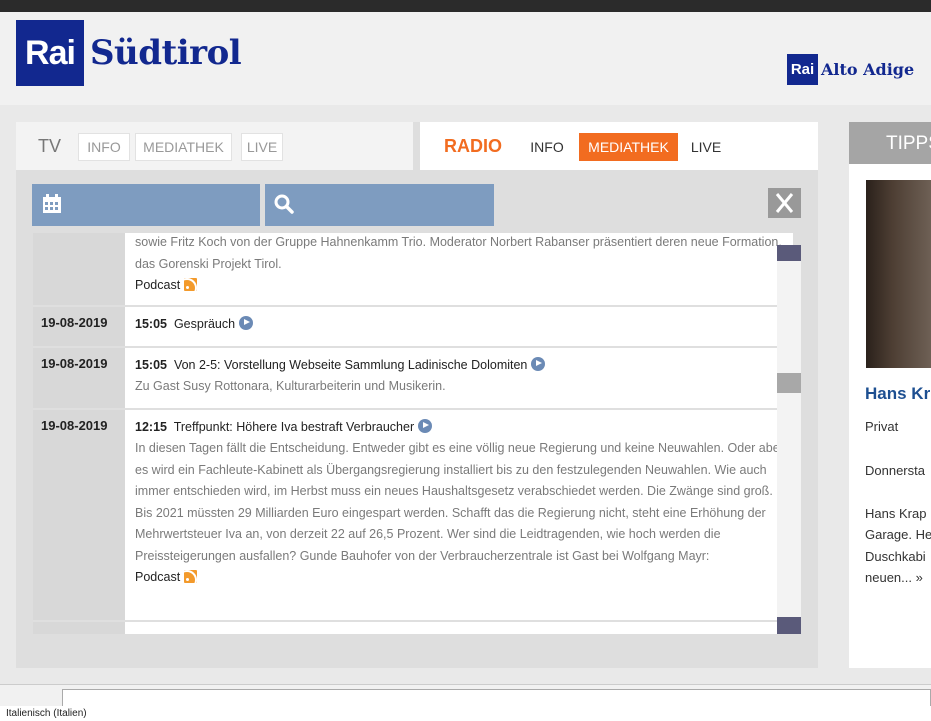 The image size is (931, 721). I want to click on logo2-text: Alto Adige, so click(868, 69).